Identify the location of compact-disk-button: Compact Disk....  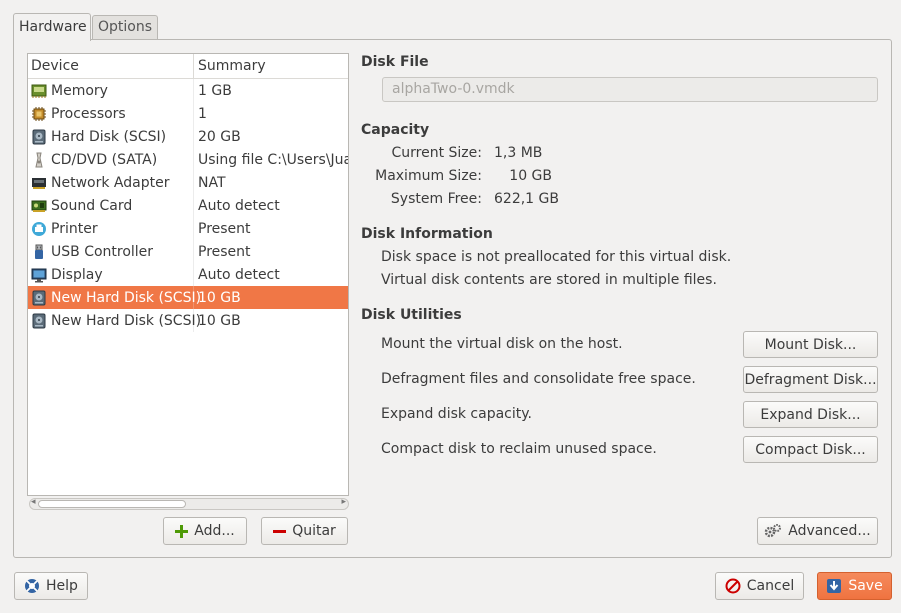
(810, 449).